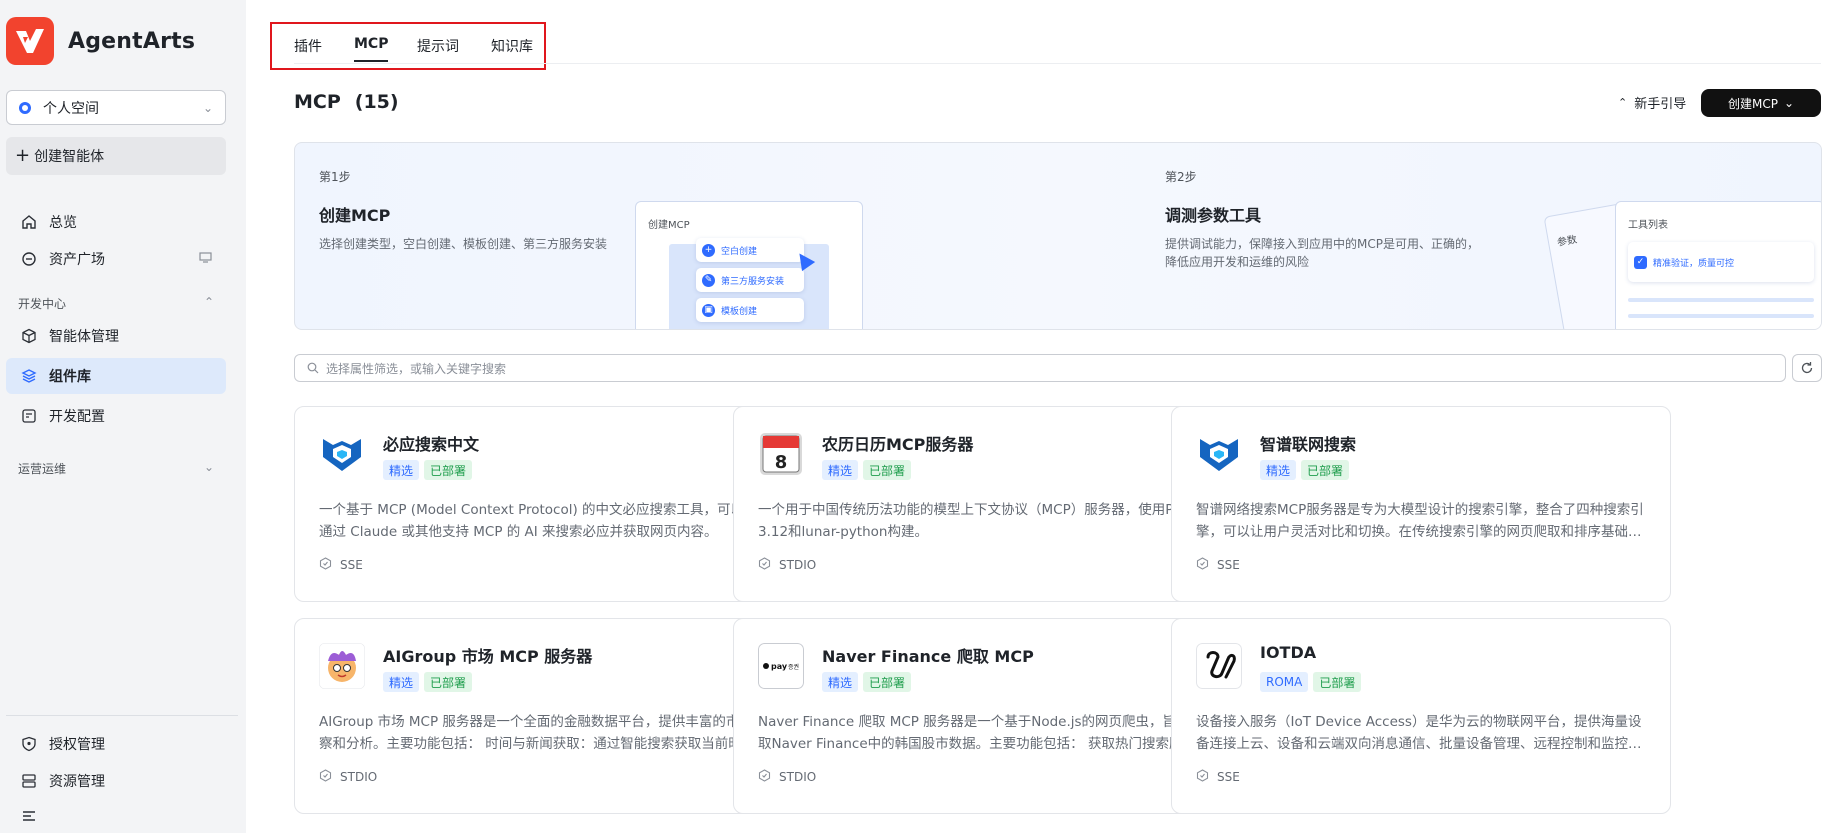 The image size is (1841, 833). Describe the element at coordinates (116, 303) in the screenshot. I see `group-dev-center: 开发中心 ⌃` at that location.